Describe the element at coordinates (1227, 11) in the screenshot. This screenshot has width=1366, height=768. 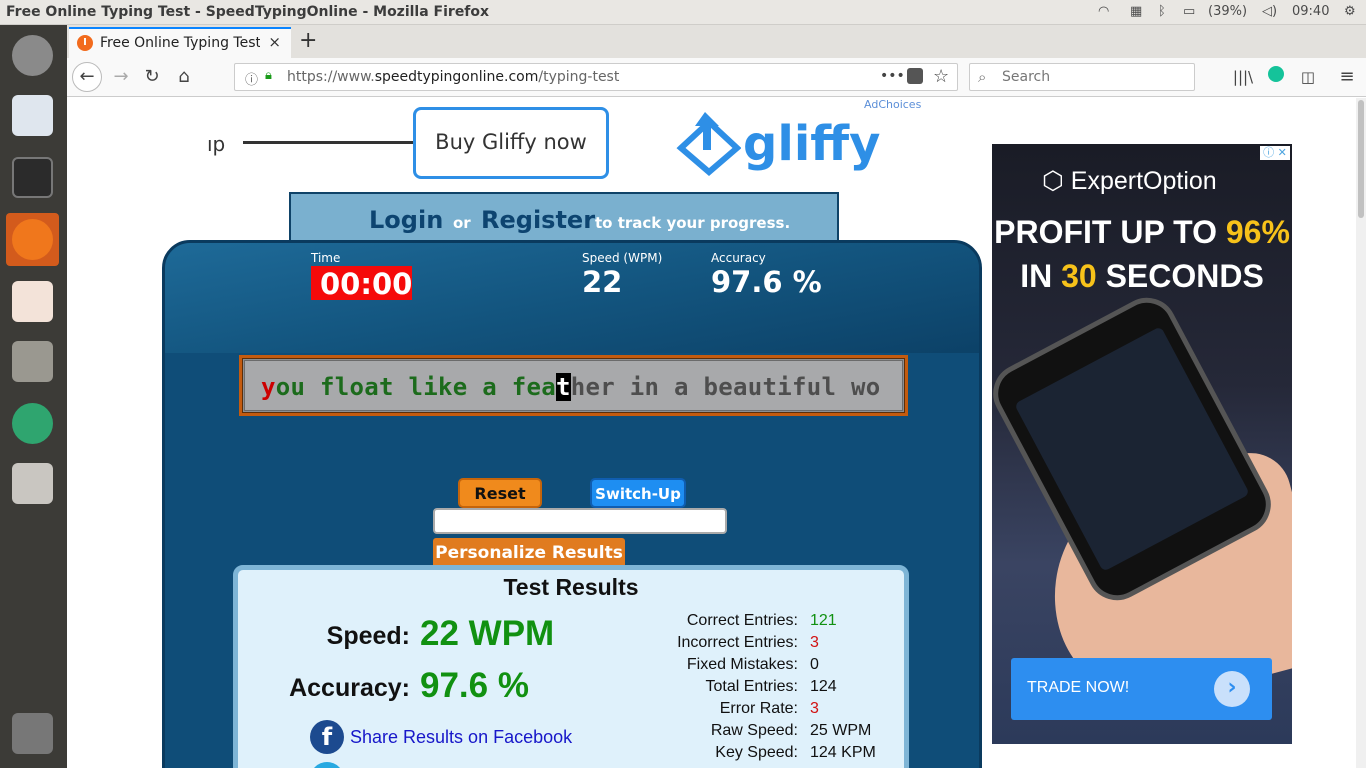
I see `battery-percent: (39%)` at that location.